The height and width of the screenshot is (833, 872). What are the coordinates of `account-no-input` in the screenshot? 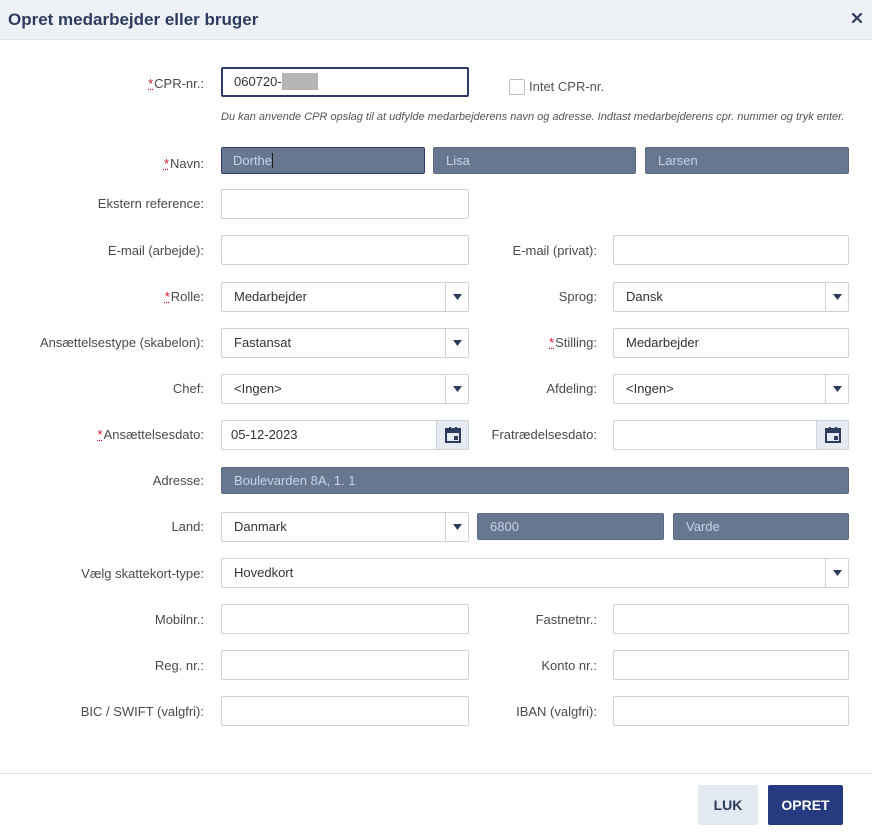 It's located at (731, 665).